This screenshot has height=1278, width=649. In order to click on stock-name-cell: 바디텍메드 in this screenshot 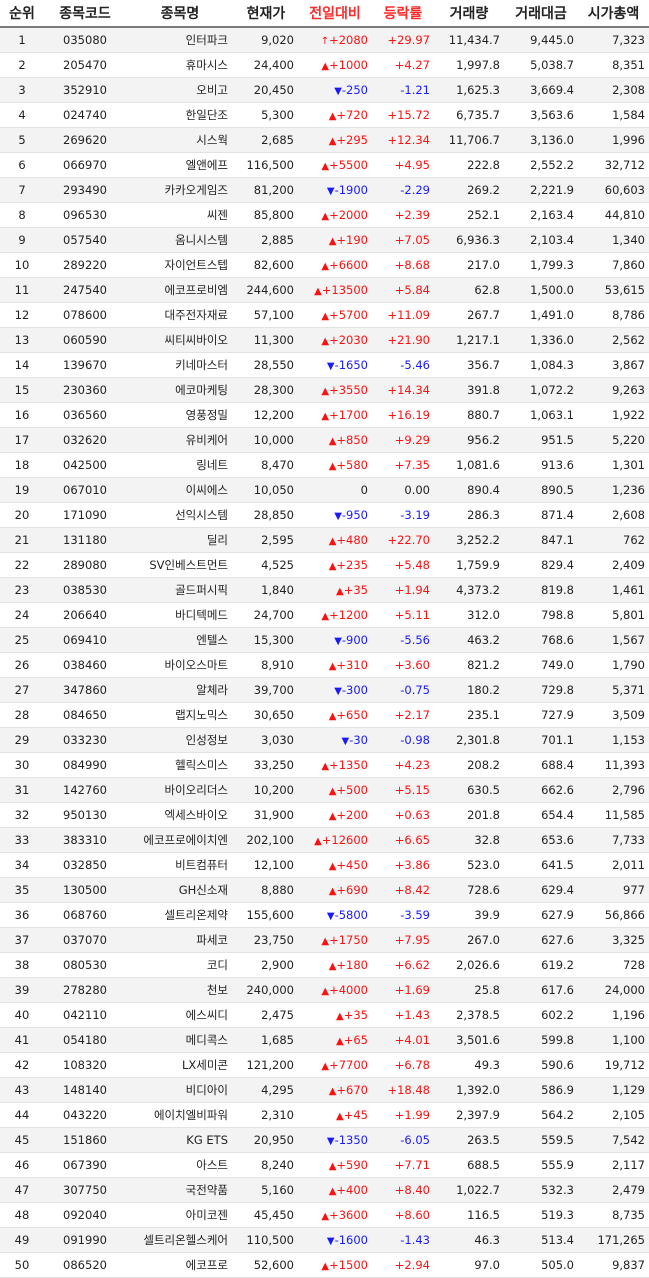, I will do `click(180, 615)`.